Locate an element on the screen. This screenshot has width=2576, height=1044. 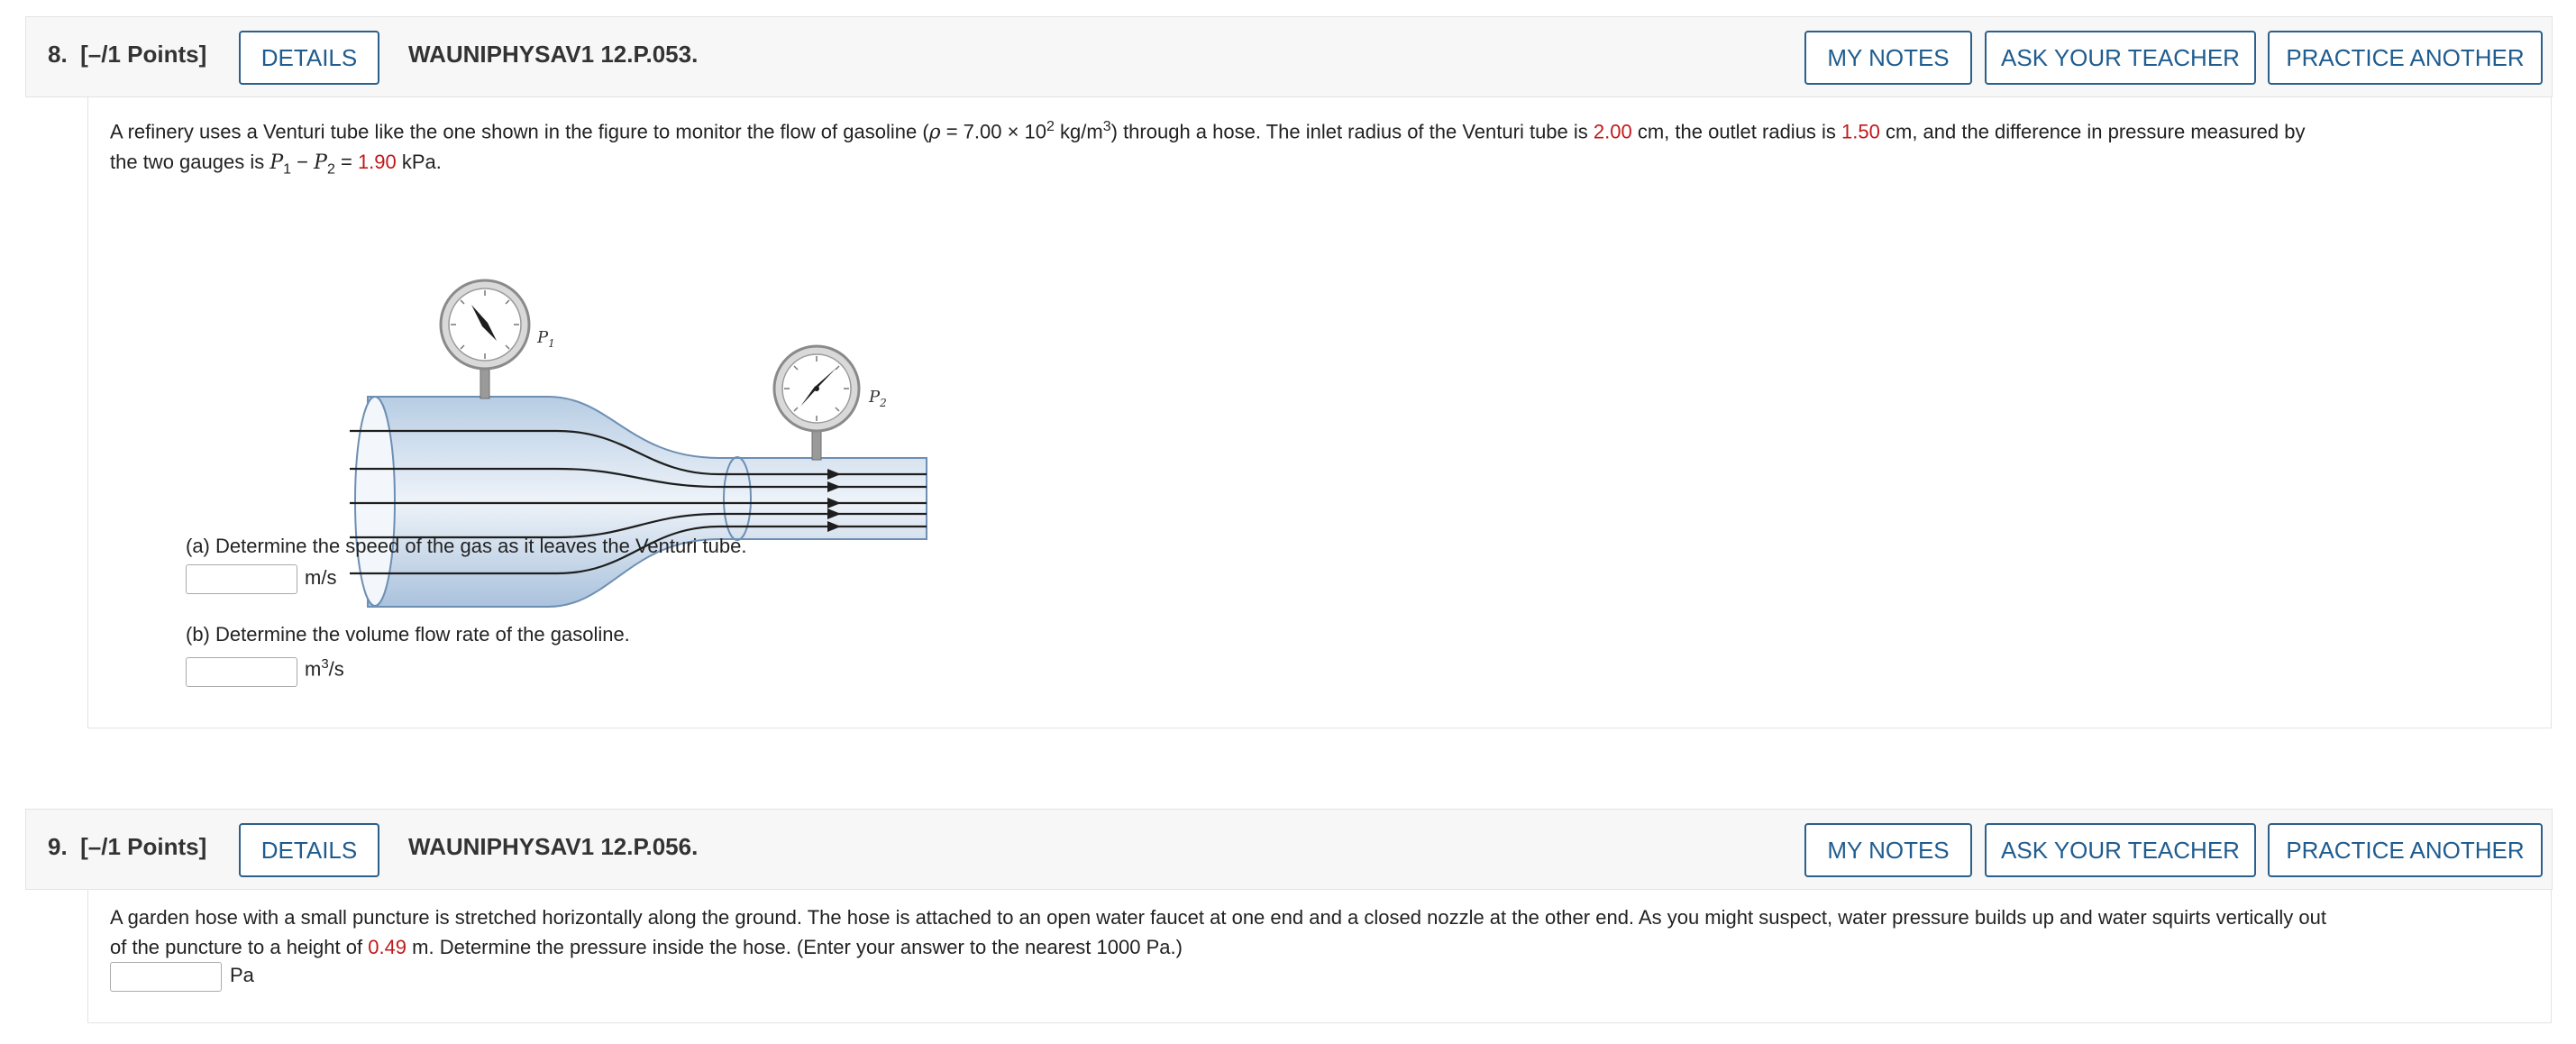
part-a-unit: m/s is located at coordinates (321, 577).